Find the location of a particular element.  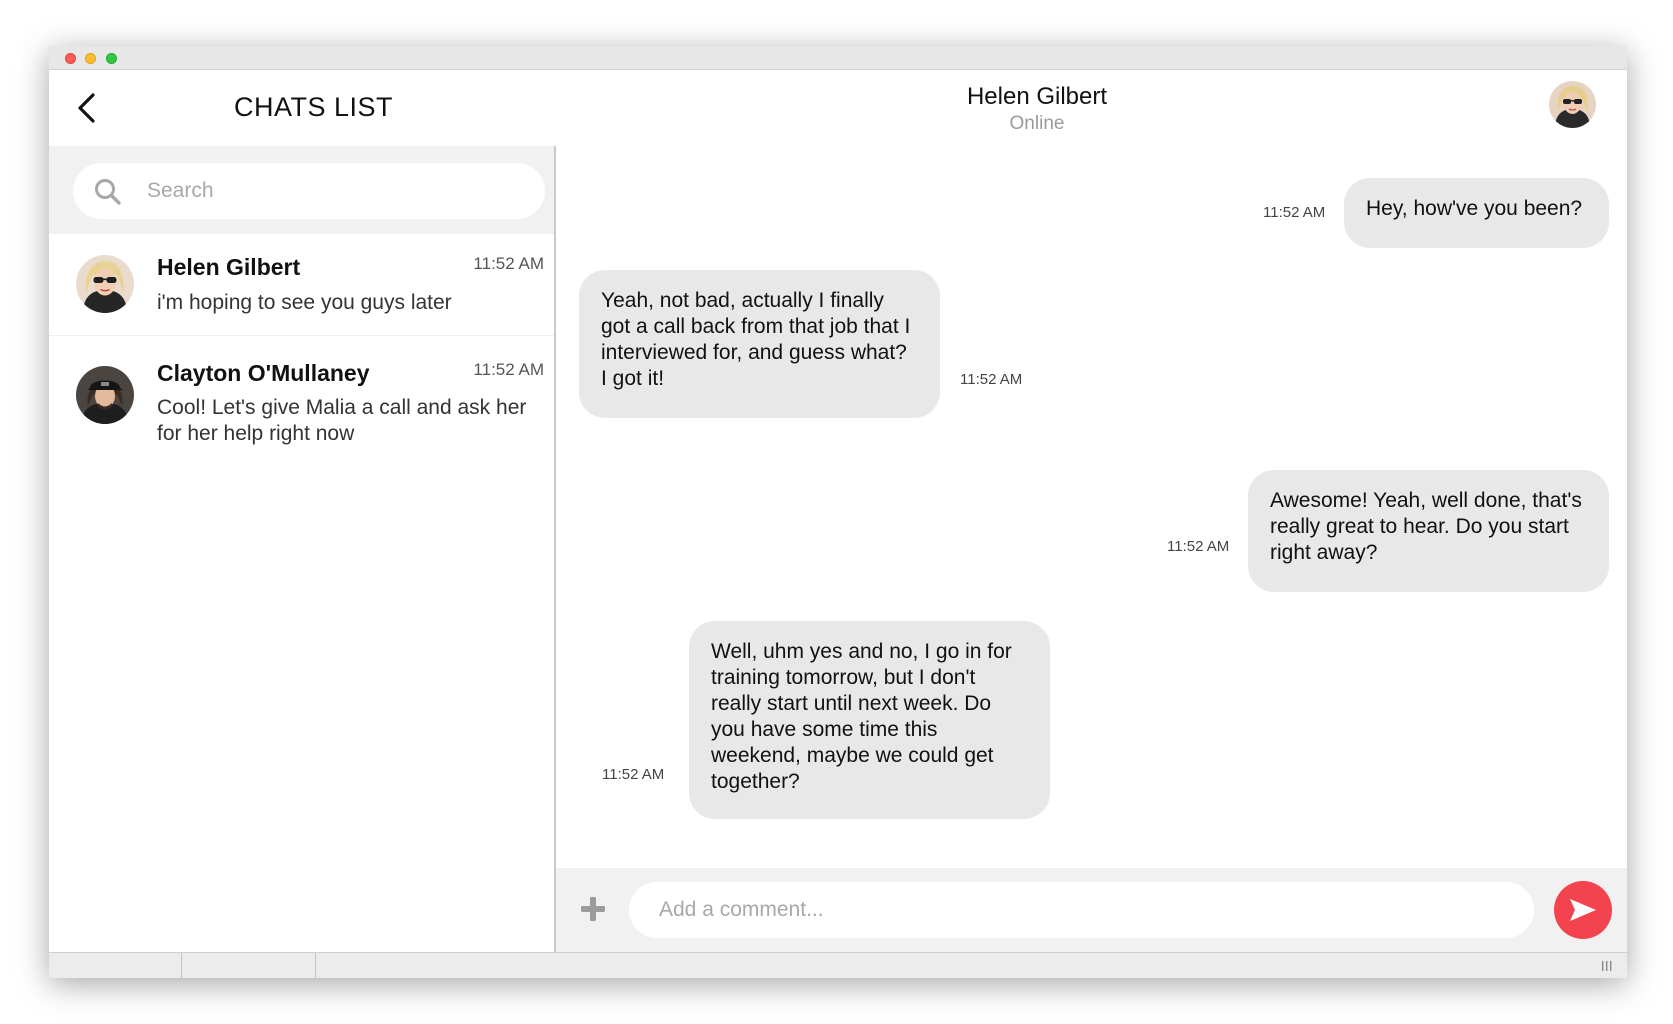

close-window-button is located at coordinates (70, 58).